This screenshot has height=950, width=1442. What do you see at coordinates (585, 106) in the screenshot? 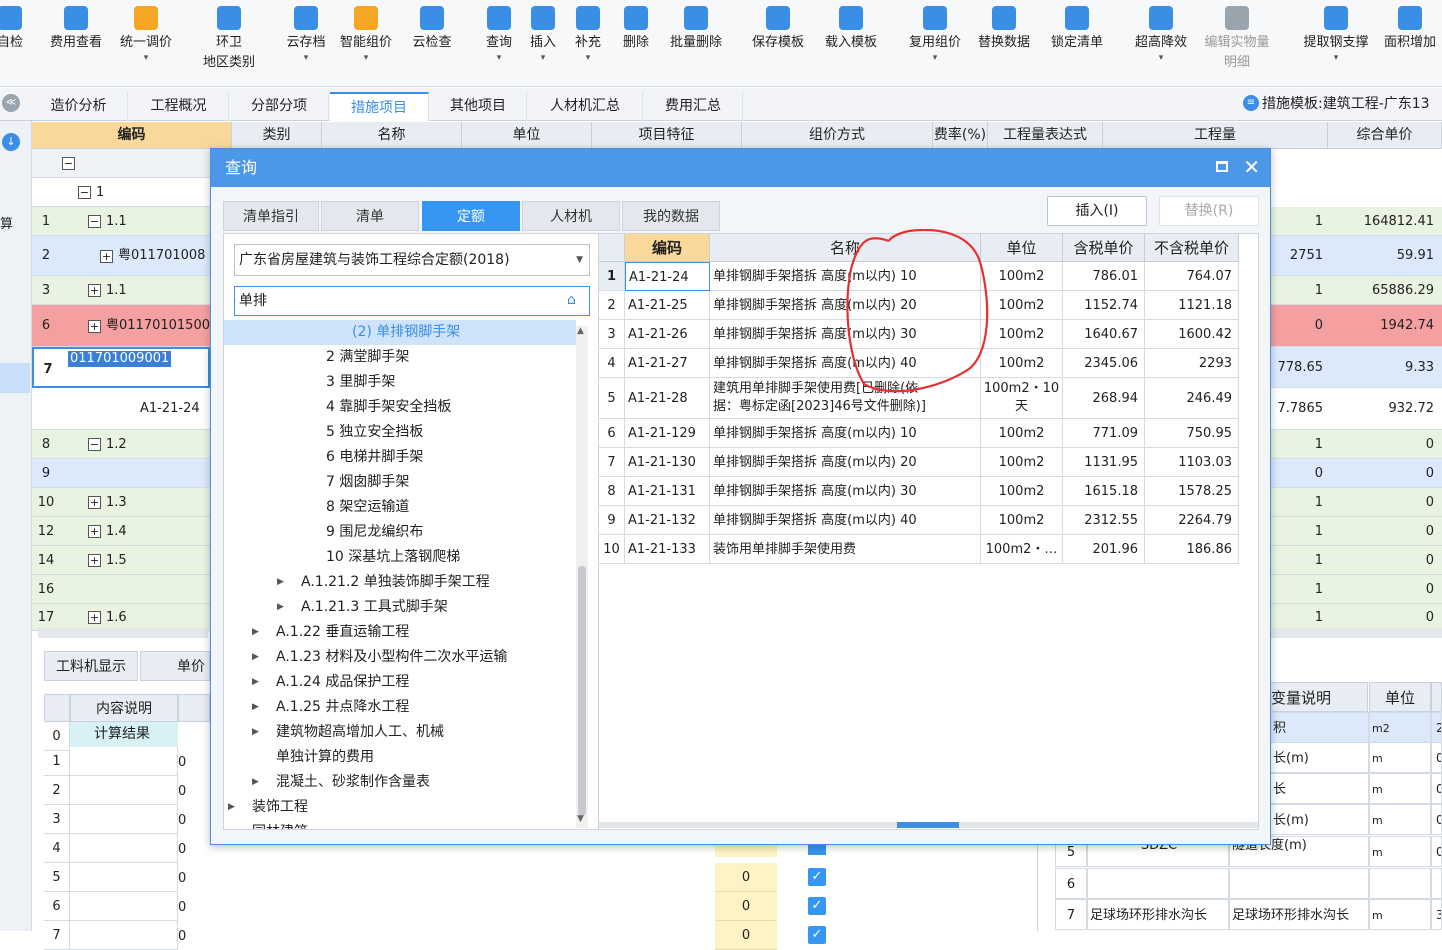
I see `tab-5: 人材机汇总` at bounding box center [585, 106].